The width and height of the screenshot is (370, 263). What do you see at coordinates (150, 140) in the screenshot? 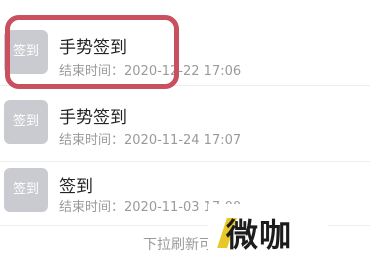
I see `record-end-time: 结束时间：2020-11-24 17:07` at bounding box center [150, 140].